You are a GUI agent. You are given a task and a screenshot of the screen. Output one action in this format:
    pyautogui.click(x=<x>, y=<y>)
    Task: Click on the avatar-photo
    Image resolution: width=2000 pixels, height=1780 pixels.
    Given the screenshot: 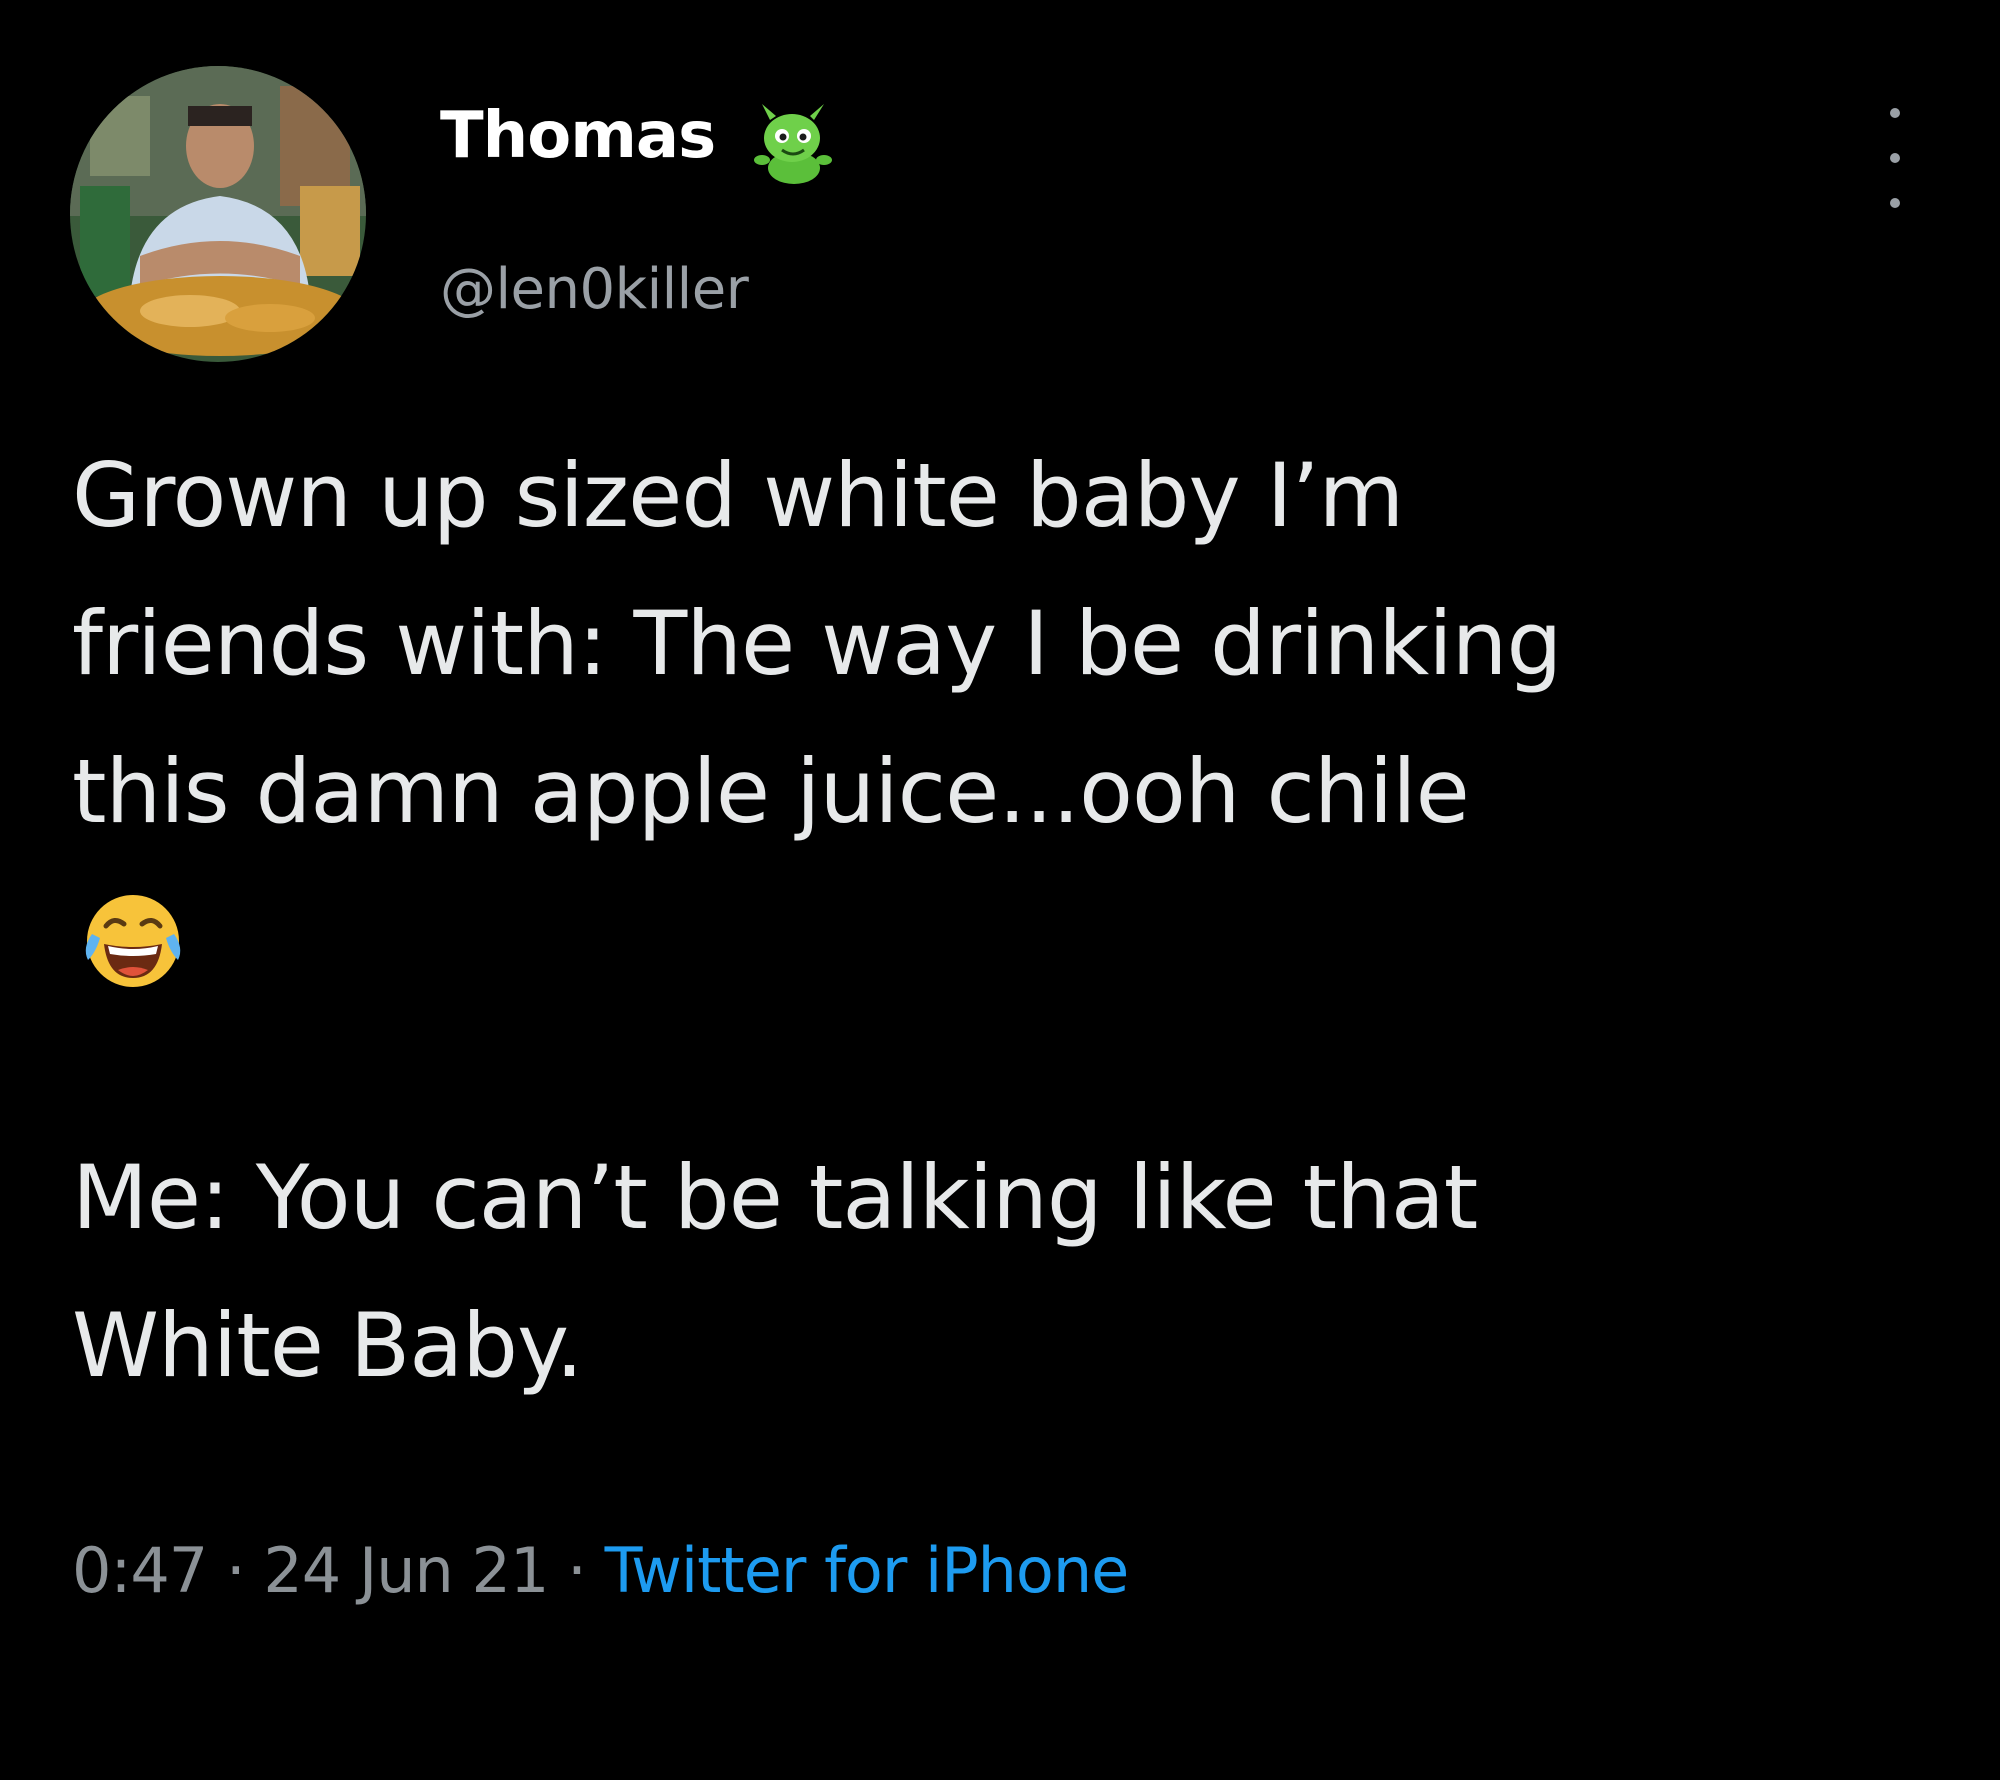 What is the action you would take?
    pyautogui.click(x=218, y=214)
    